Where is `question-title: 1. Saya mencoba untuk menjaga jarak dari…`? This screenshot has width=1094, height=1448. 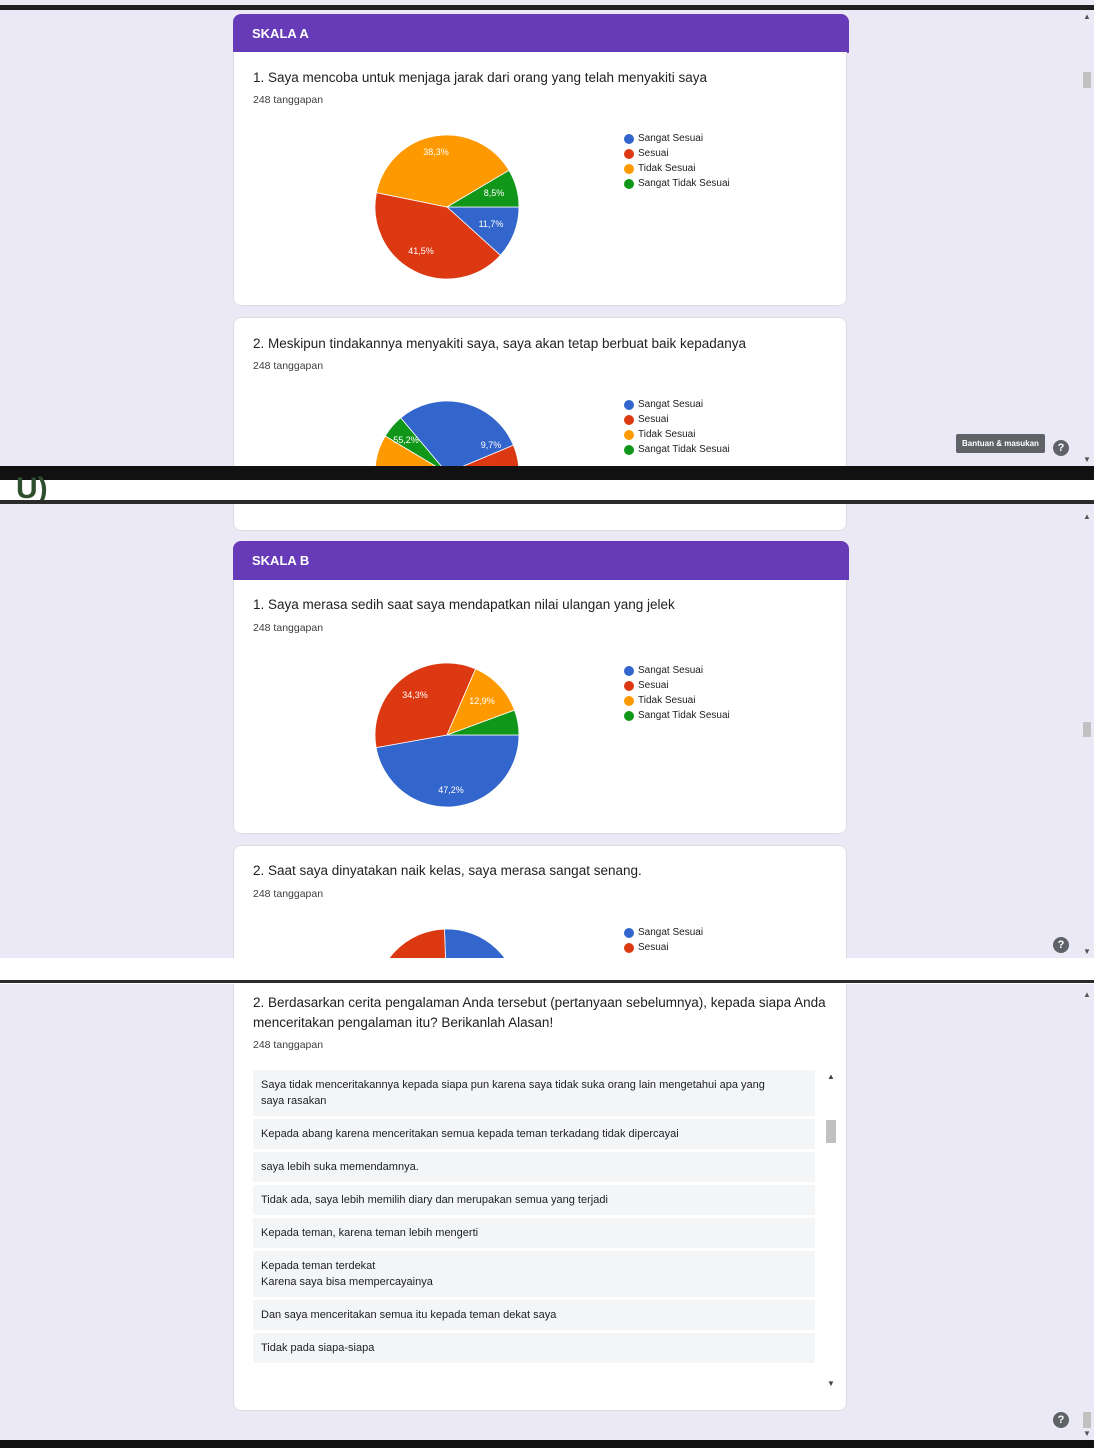
question-title: 1. Saya mencoba untuk menjaga jarak dari… is located at coordinates (480, 77).